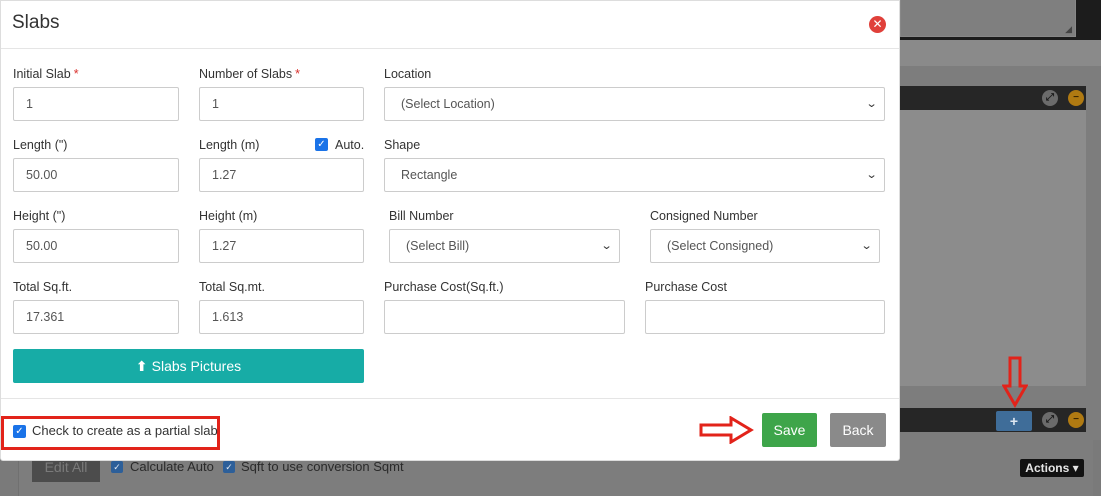 The image size is (1101, 496). Describe the element at coordinates (1000, 53) in the screenshot. I see `background-band` at that location.